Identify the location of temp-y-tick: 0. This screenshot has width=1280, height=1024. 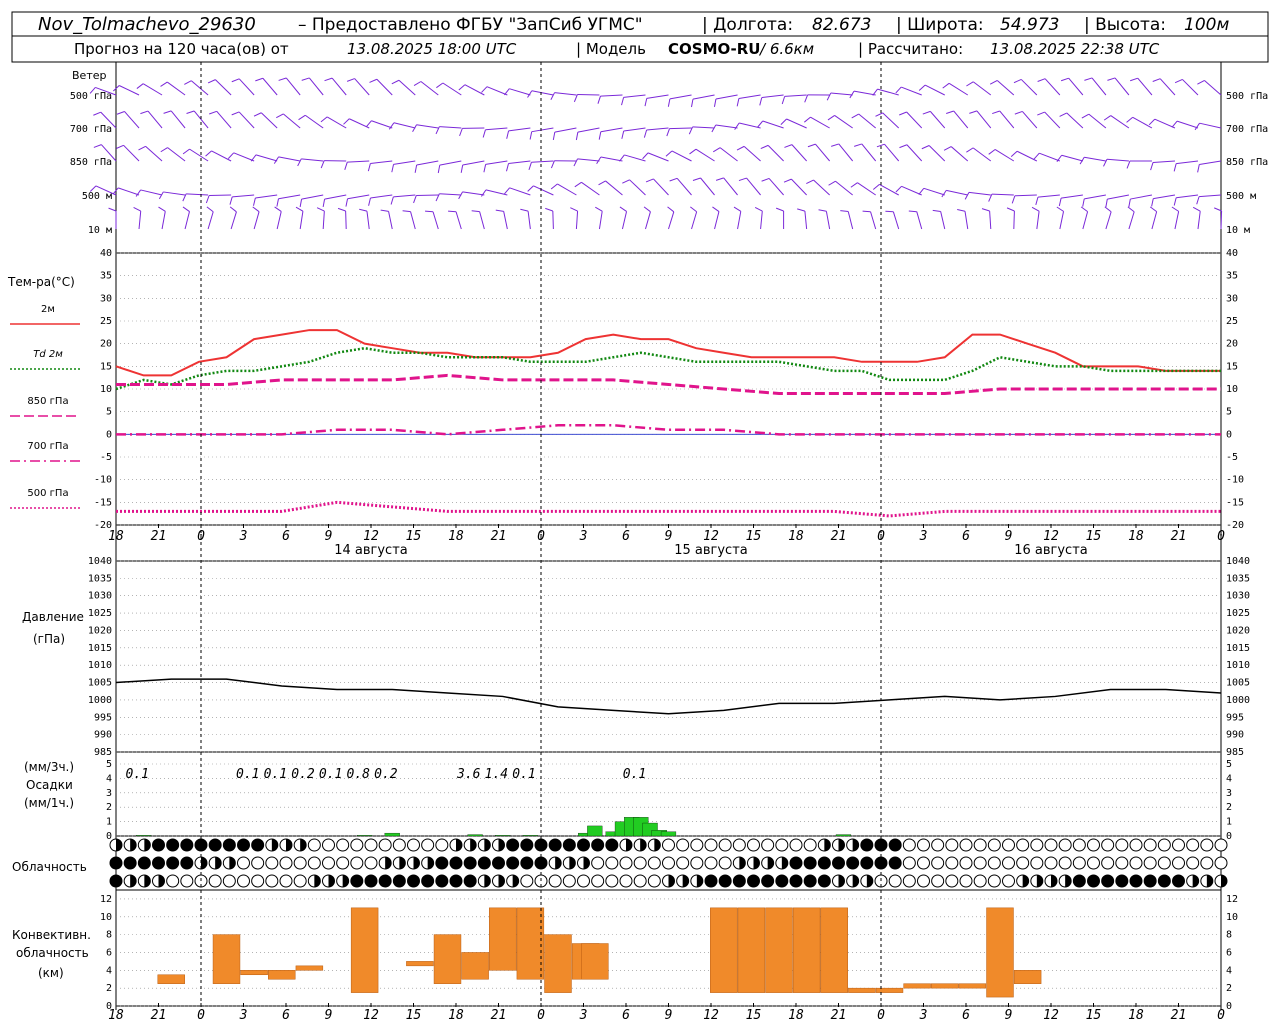
(1229, 434).